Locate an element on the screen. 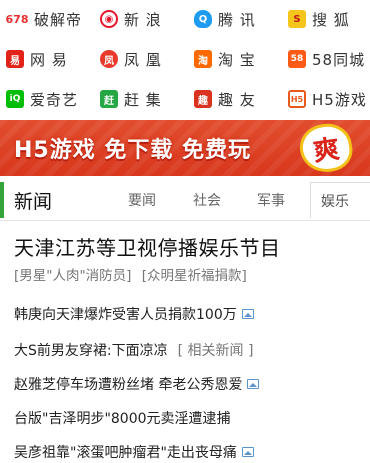  site-link-quyou: 趣 趣 友 is located at coordinates (225, 99).